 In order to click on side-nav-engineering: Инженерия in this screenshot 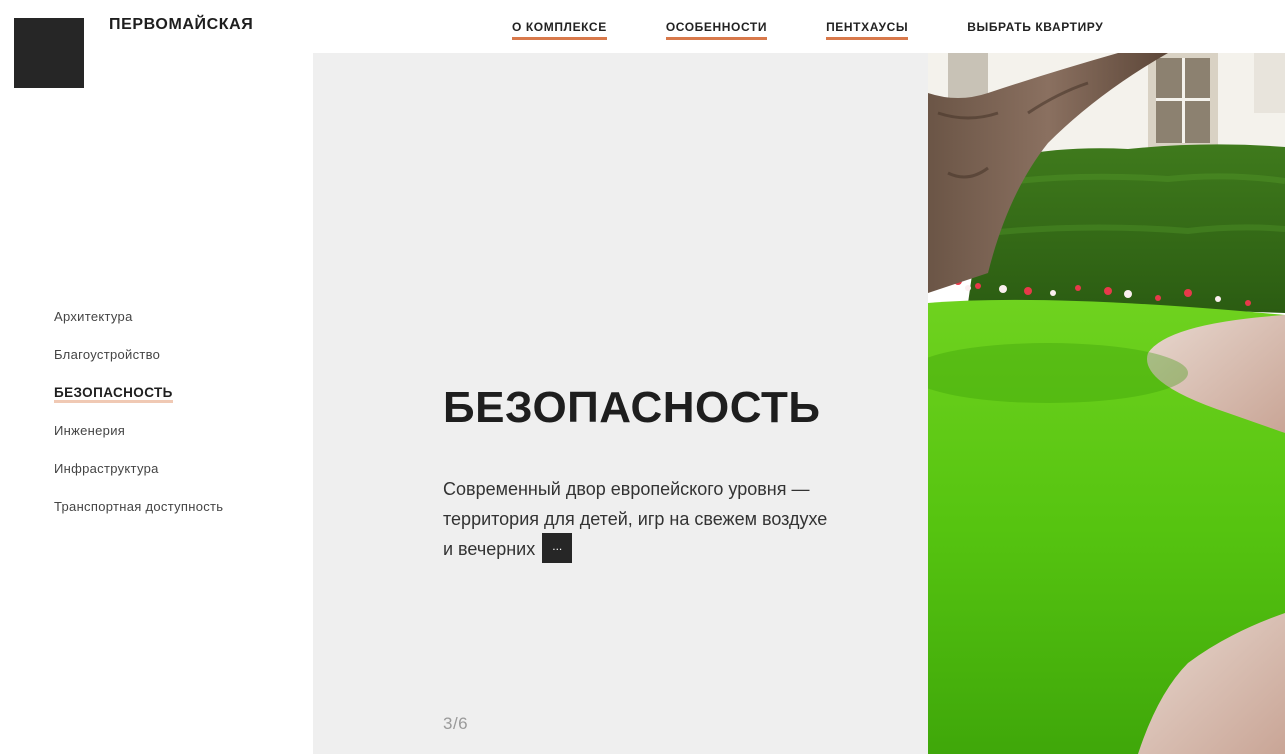, I will do `click(89, 442)`.